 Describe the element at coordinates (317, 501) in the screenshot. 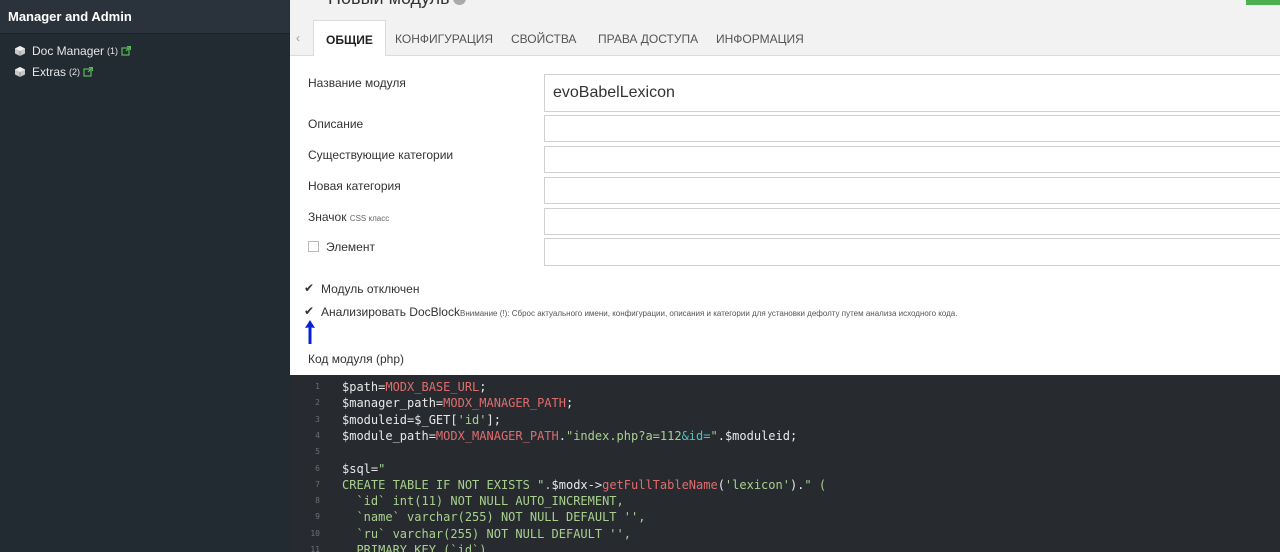

I see `line-number: 8` at that location.